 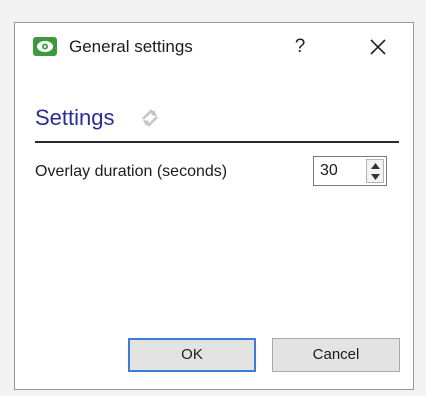 What do you see at coordinates (337, 171) in the screenshot?
I see `overlay-duration-input` at bounding box center [337, 171].